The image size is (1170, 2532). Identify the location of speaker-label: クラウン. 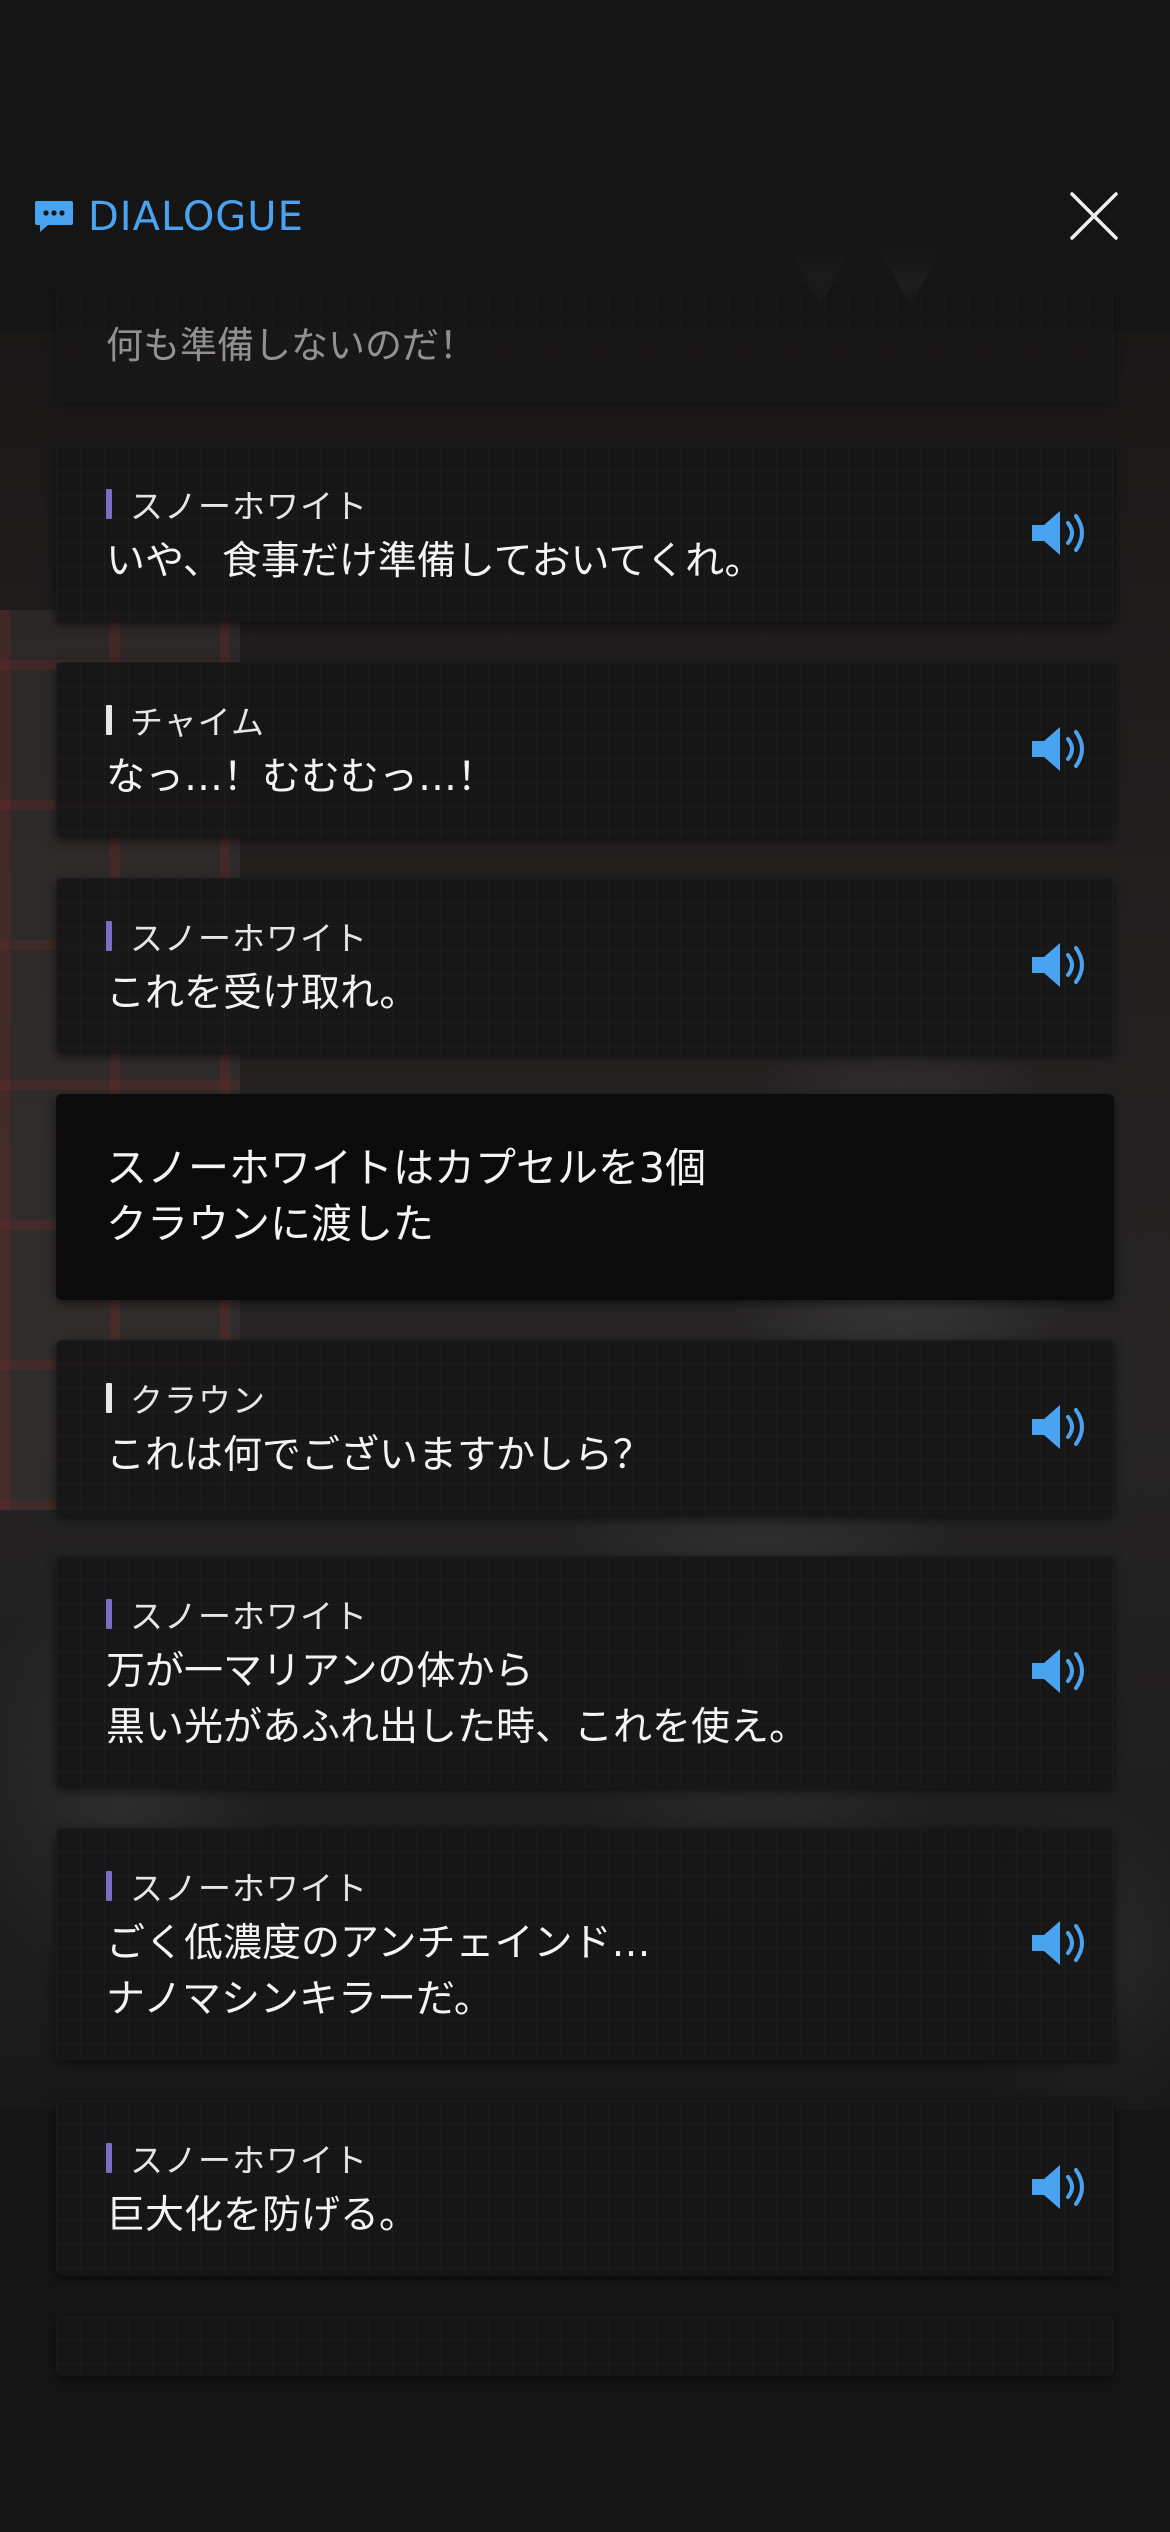
(186, 1398).